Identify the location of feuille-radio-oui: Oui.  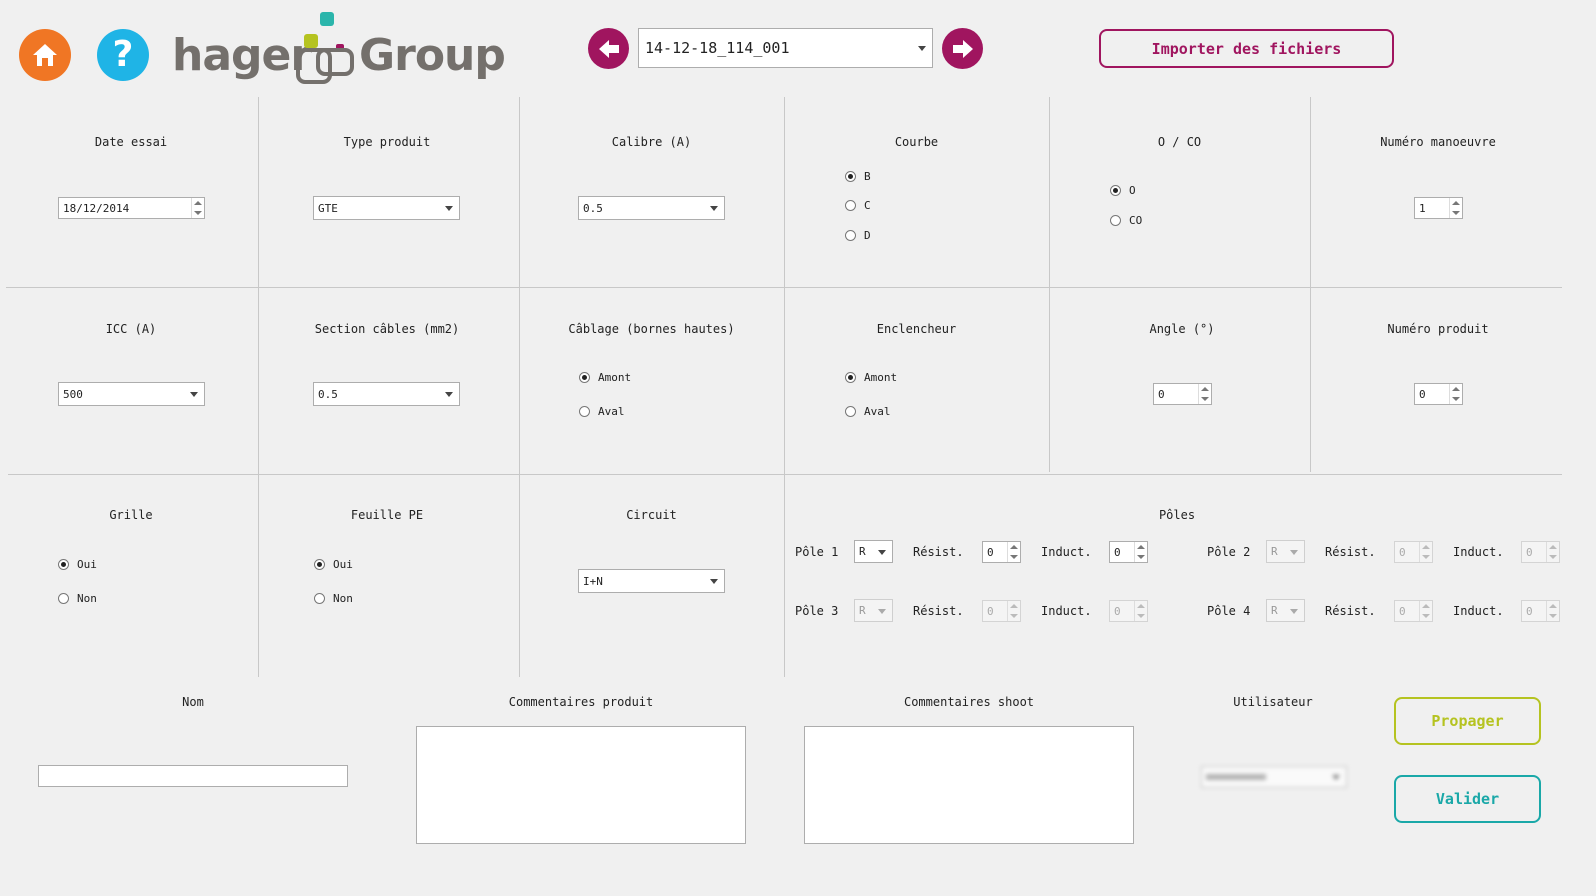
(333, 564).